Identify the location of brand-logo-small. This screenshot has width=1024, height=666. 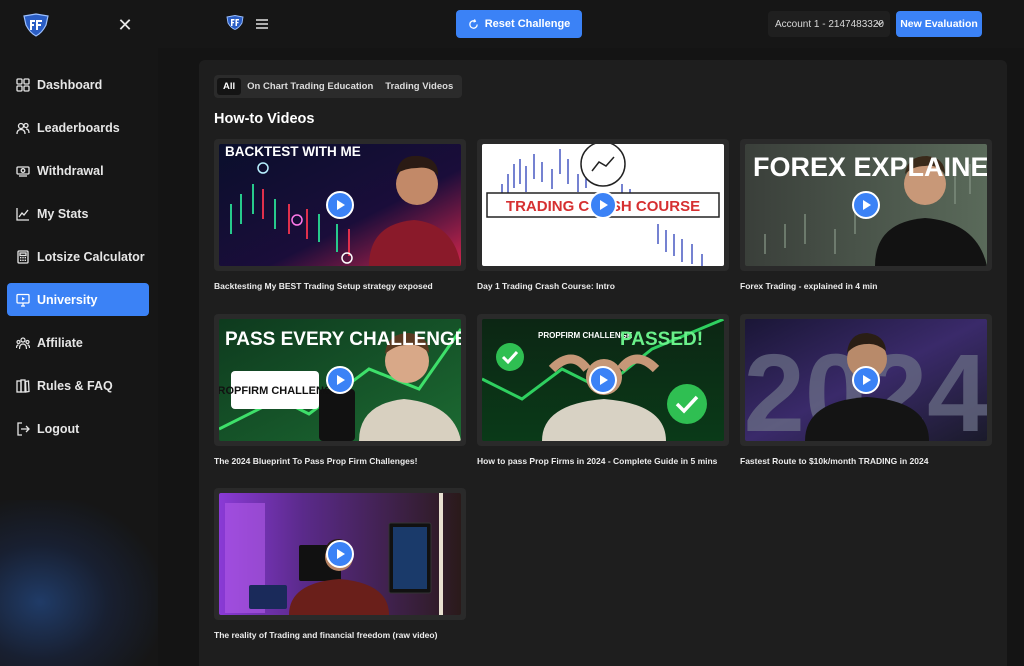
(235, 22).